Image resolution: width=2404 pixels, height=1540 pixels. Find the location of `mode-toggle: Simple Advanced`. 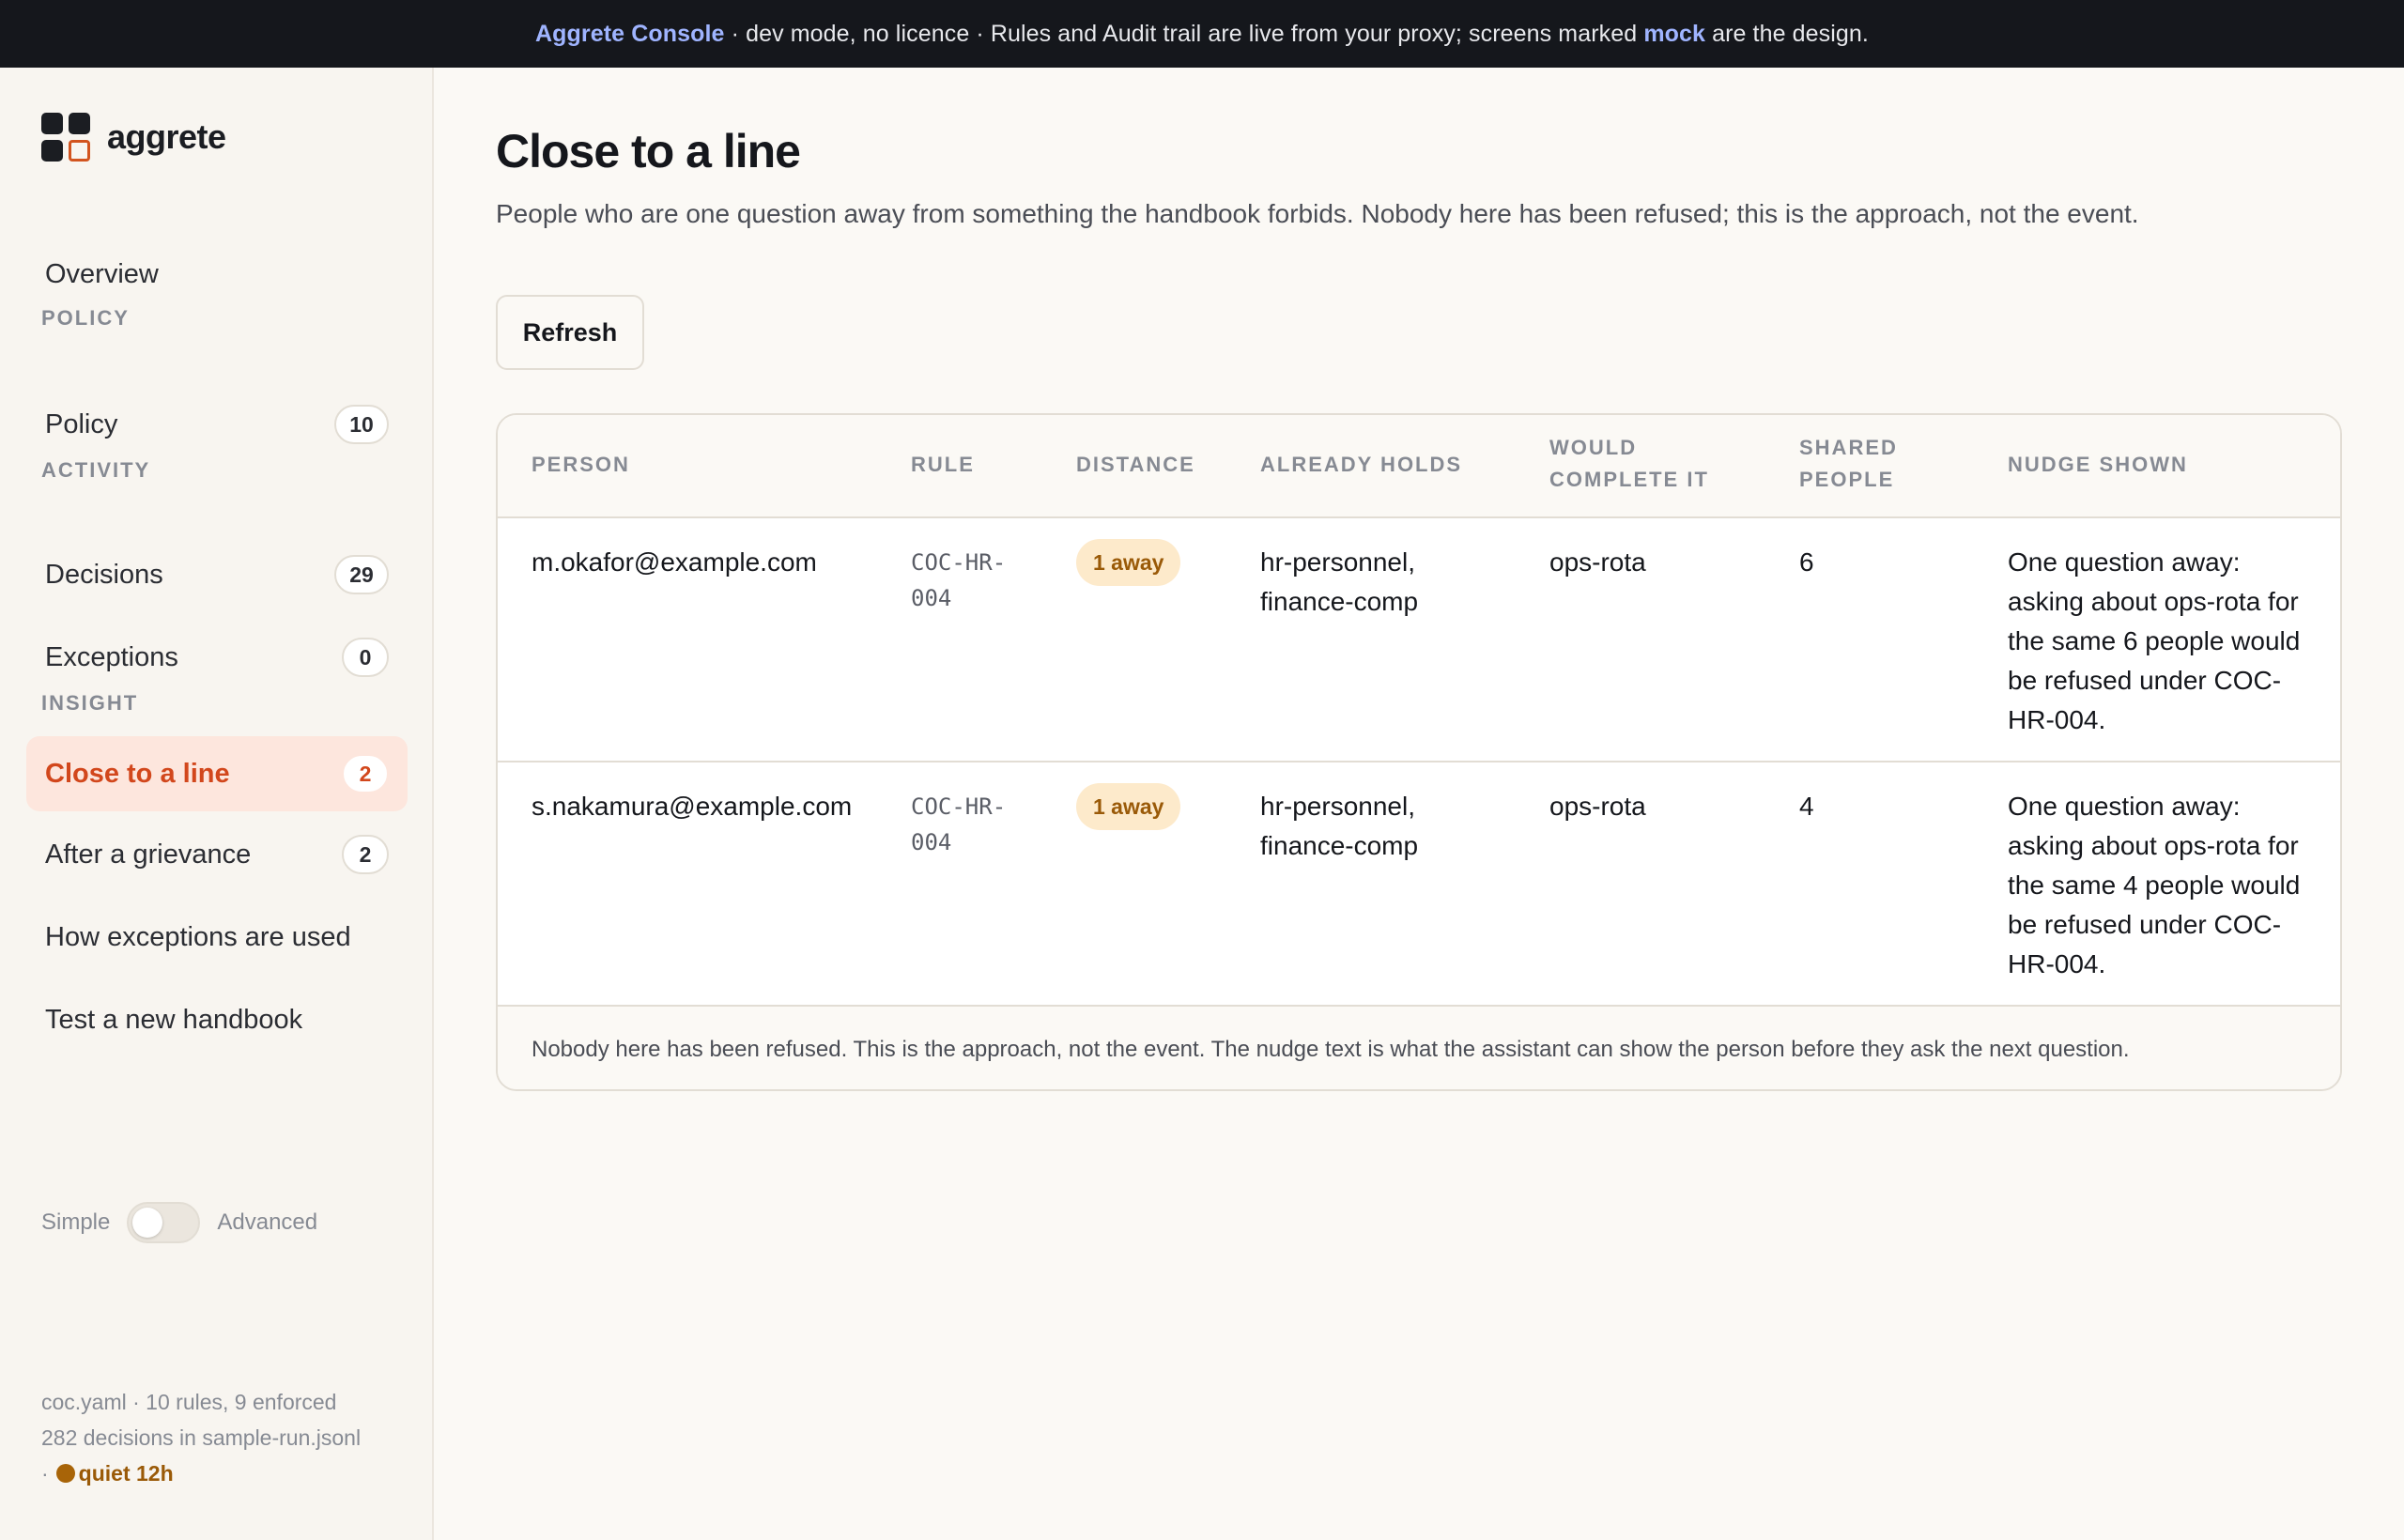

mode-toggle: Simple Advanced is located at coordinates (179, 1222).